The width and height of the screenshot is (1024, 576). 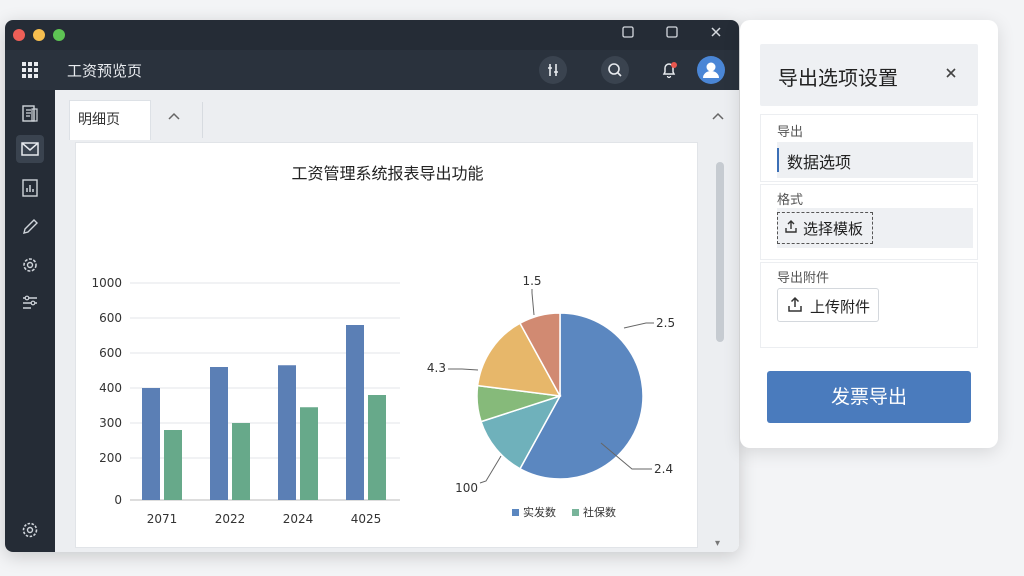 What do you see at coordinates (30, 321) in the screenshot?
I see `sidebar` at bounding box center [30, 321].